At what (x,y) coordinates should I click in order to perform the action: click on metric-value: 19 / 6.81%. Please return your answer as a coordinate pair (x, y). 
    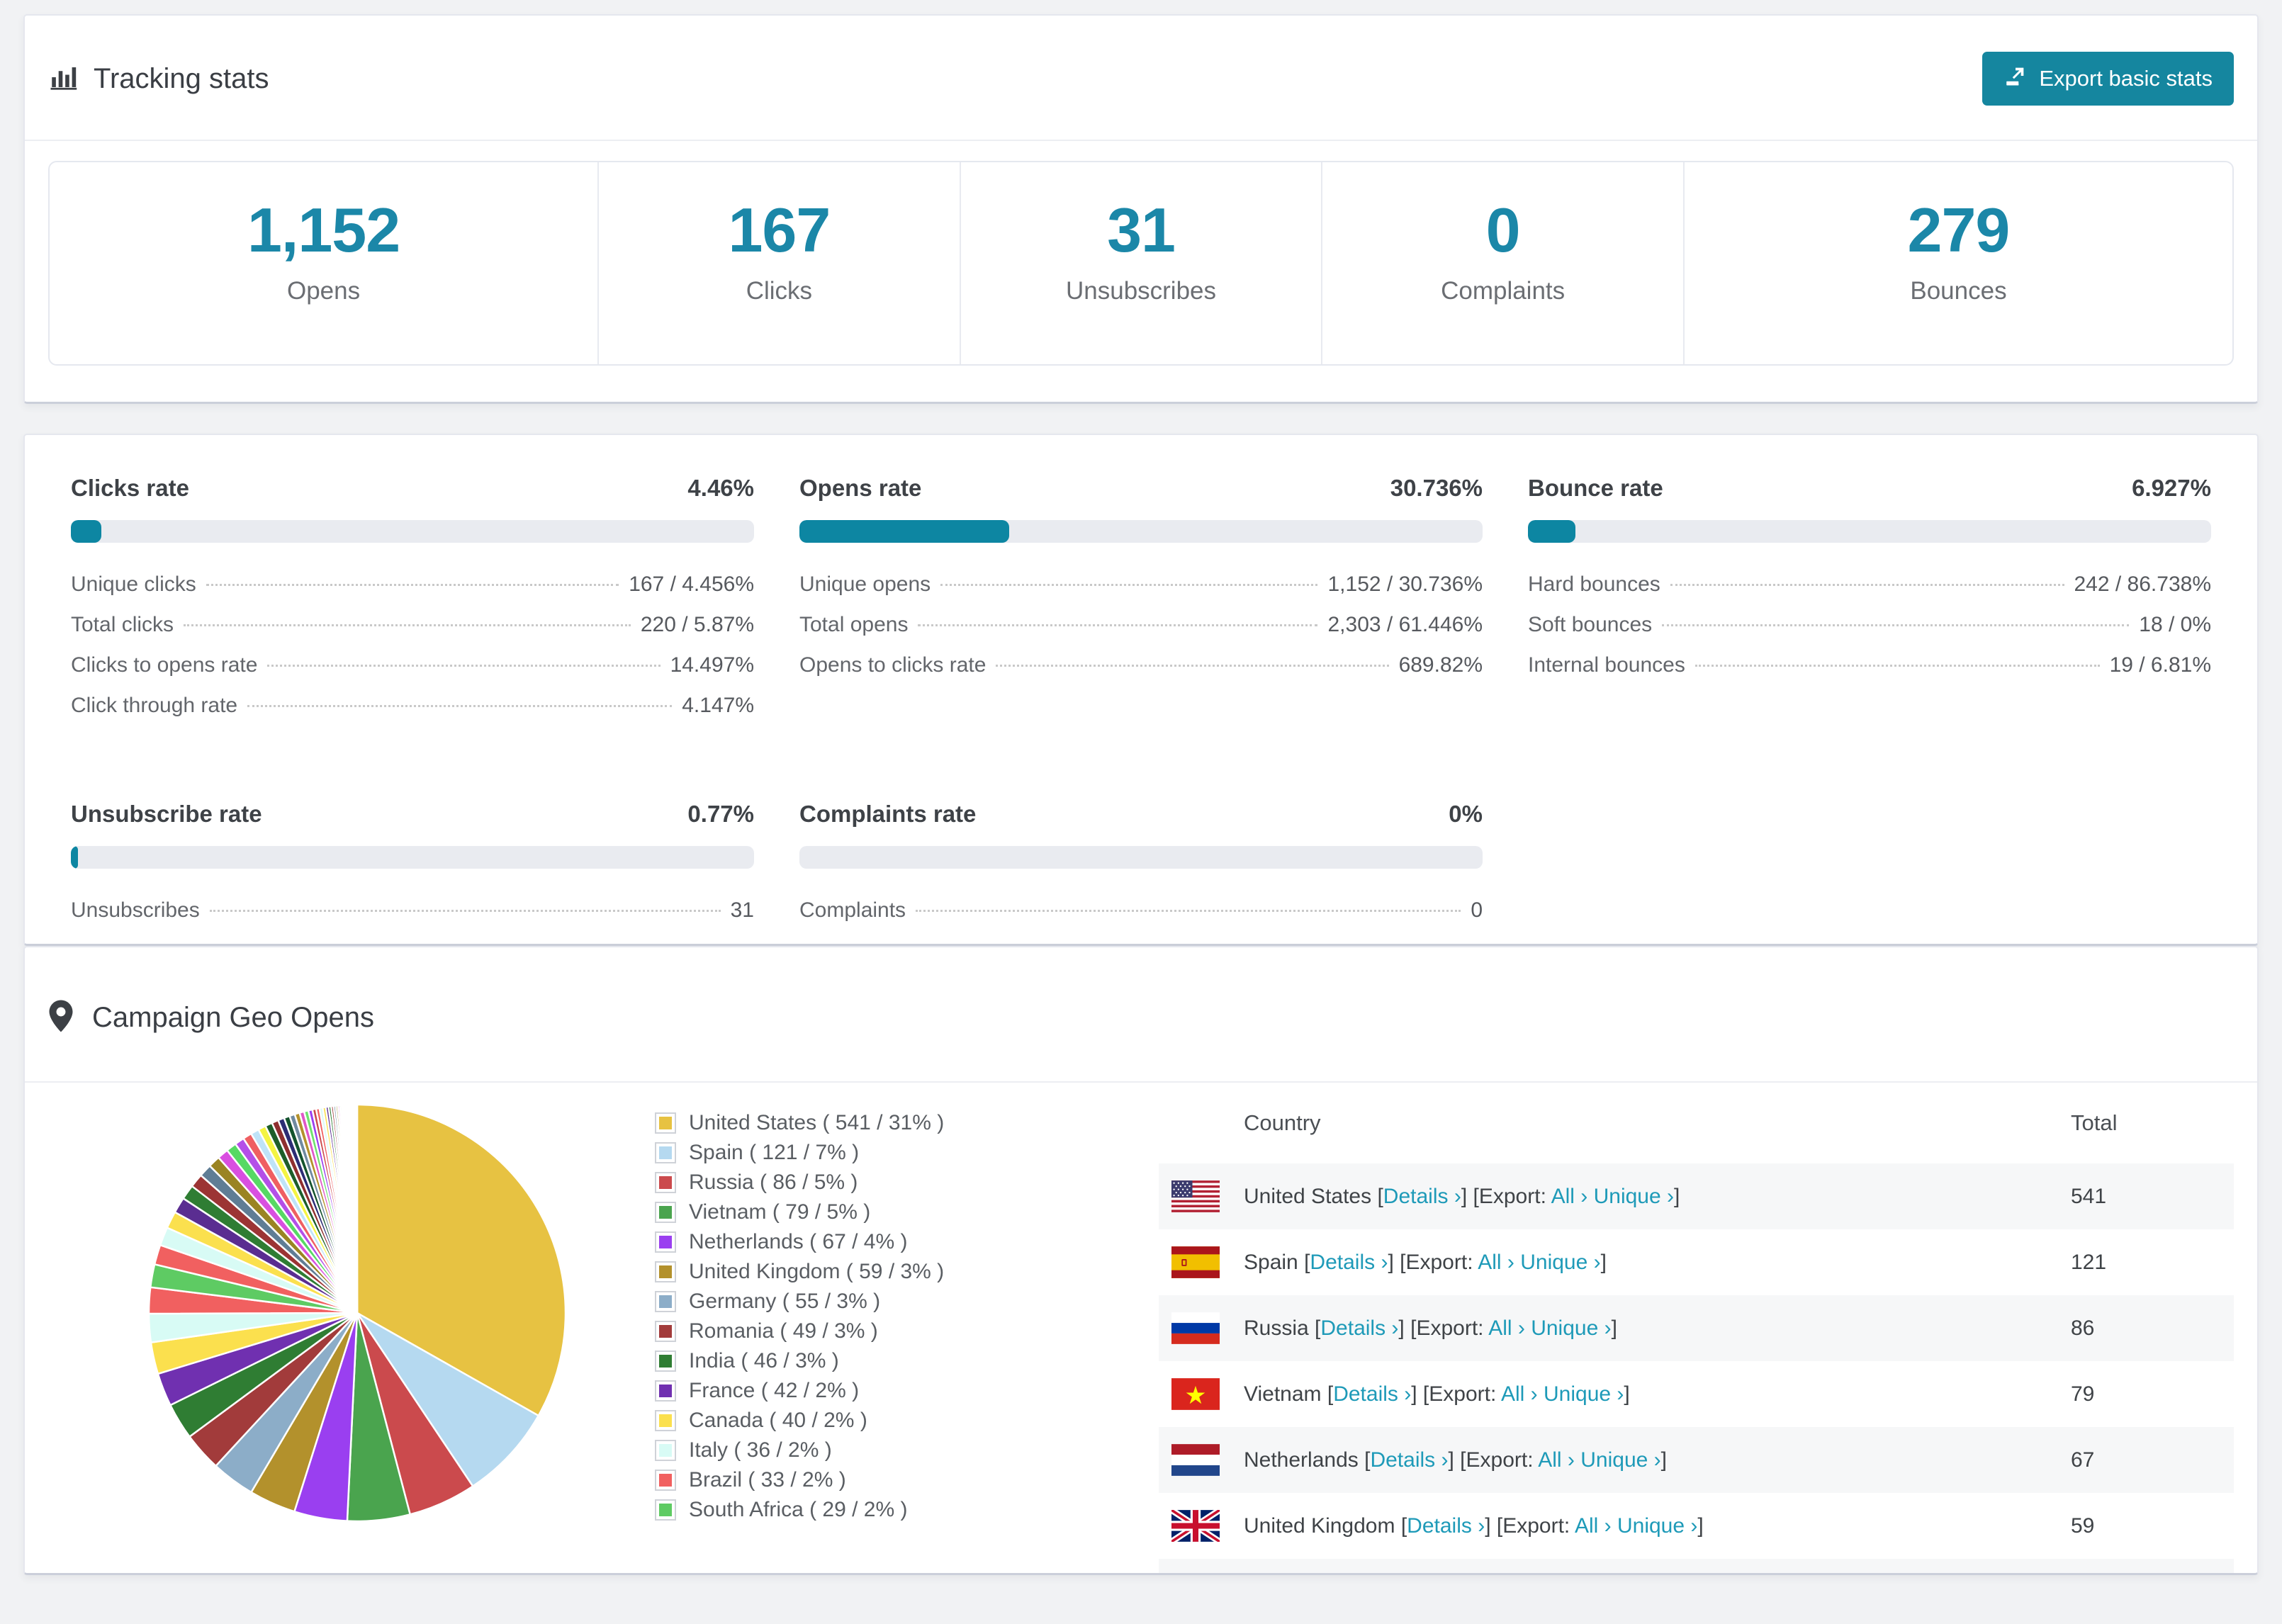
    Looking at the image, I should click on (2160, 665).